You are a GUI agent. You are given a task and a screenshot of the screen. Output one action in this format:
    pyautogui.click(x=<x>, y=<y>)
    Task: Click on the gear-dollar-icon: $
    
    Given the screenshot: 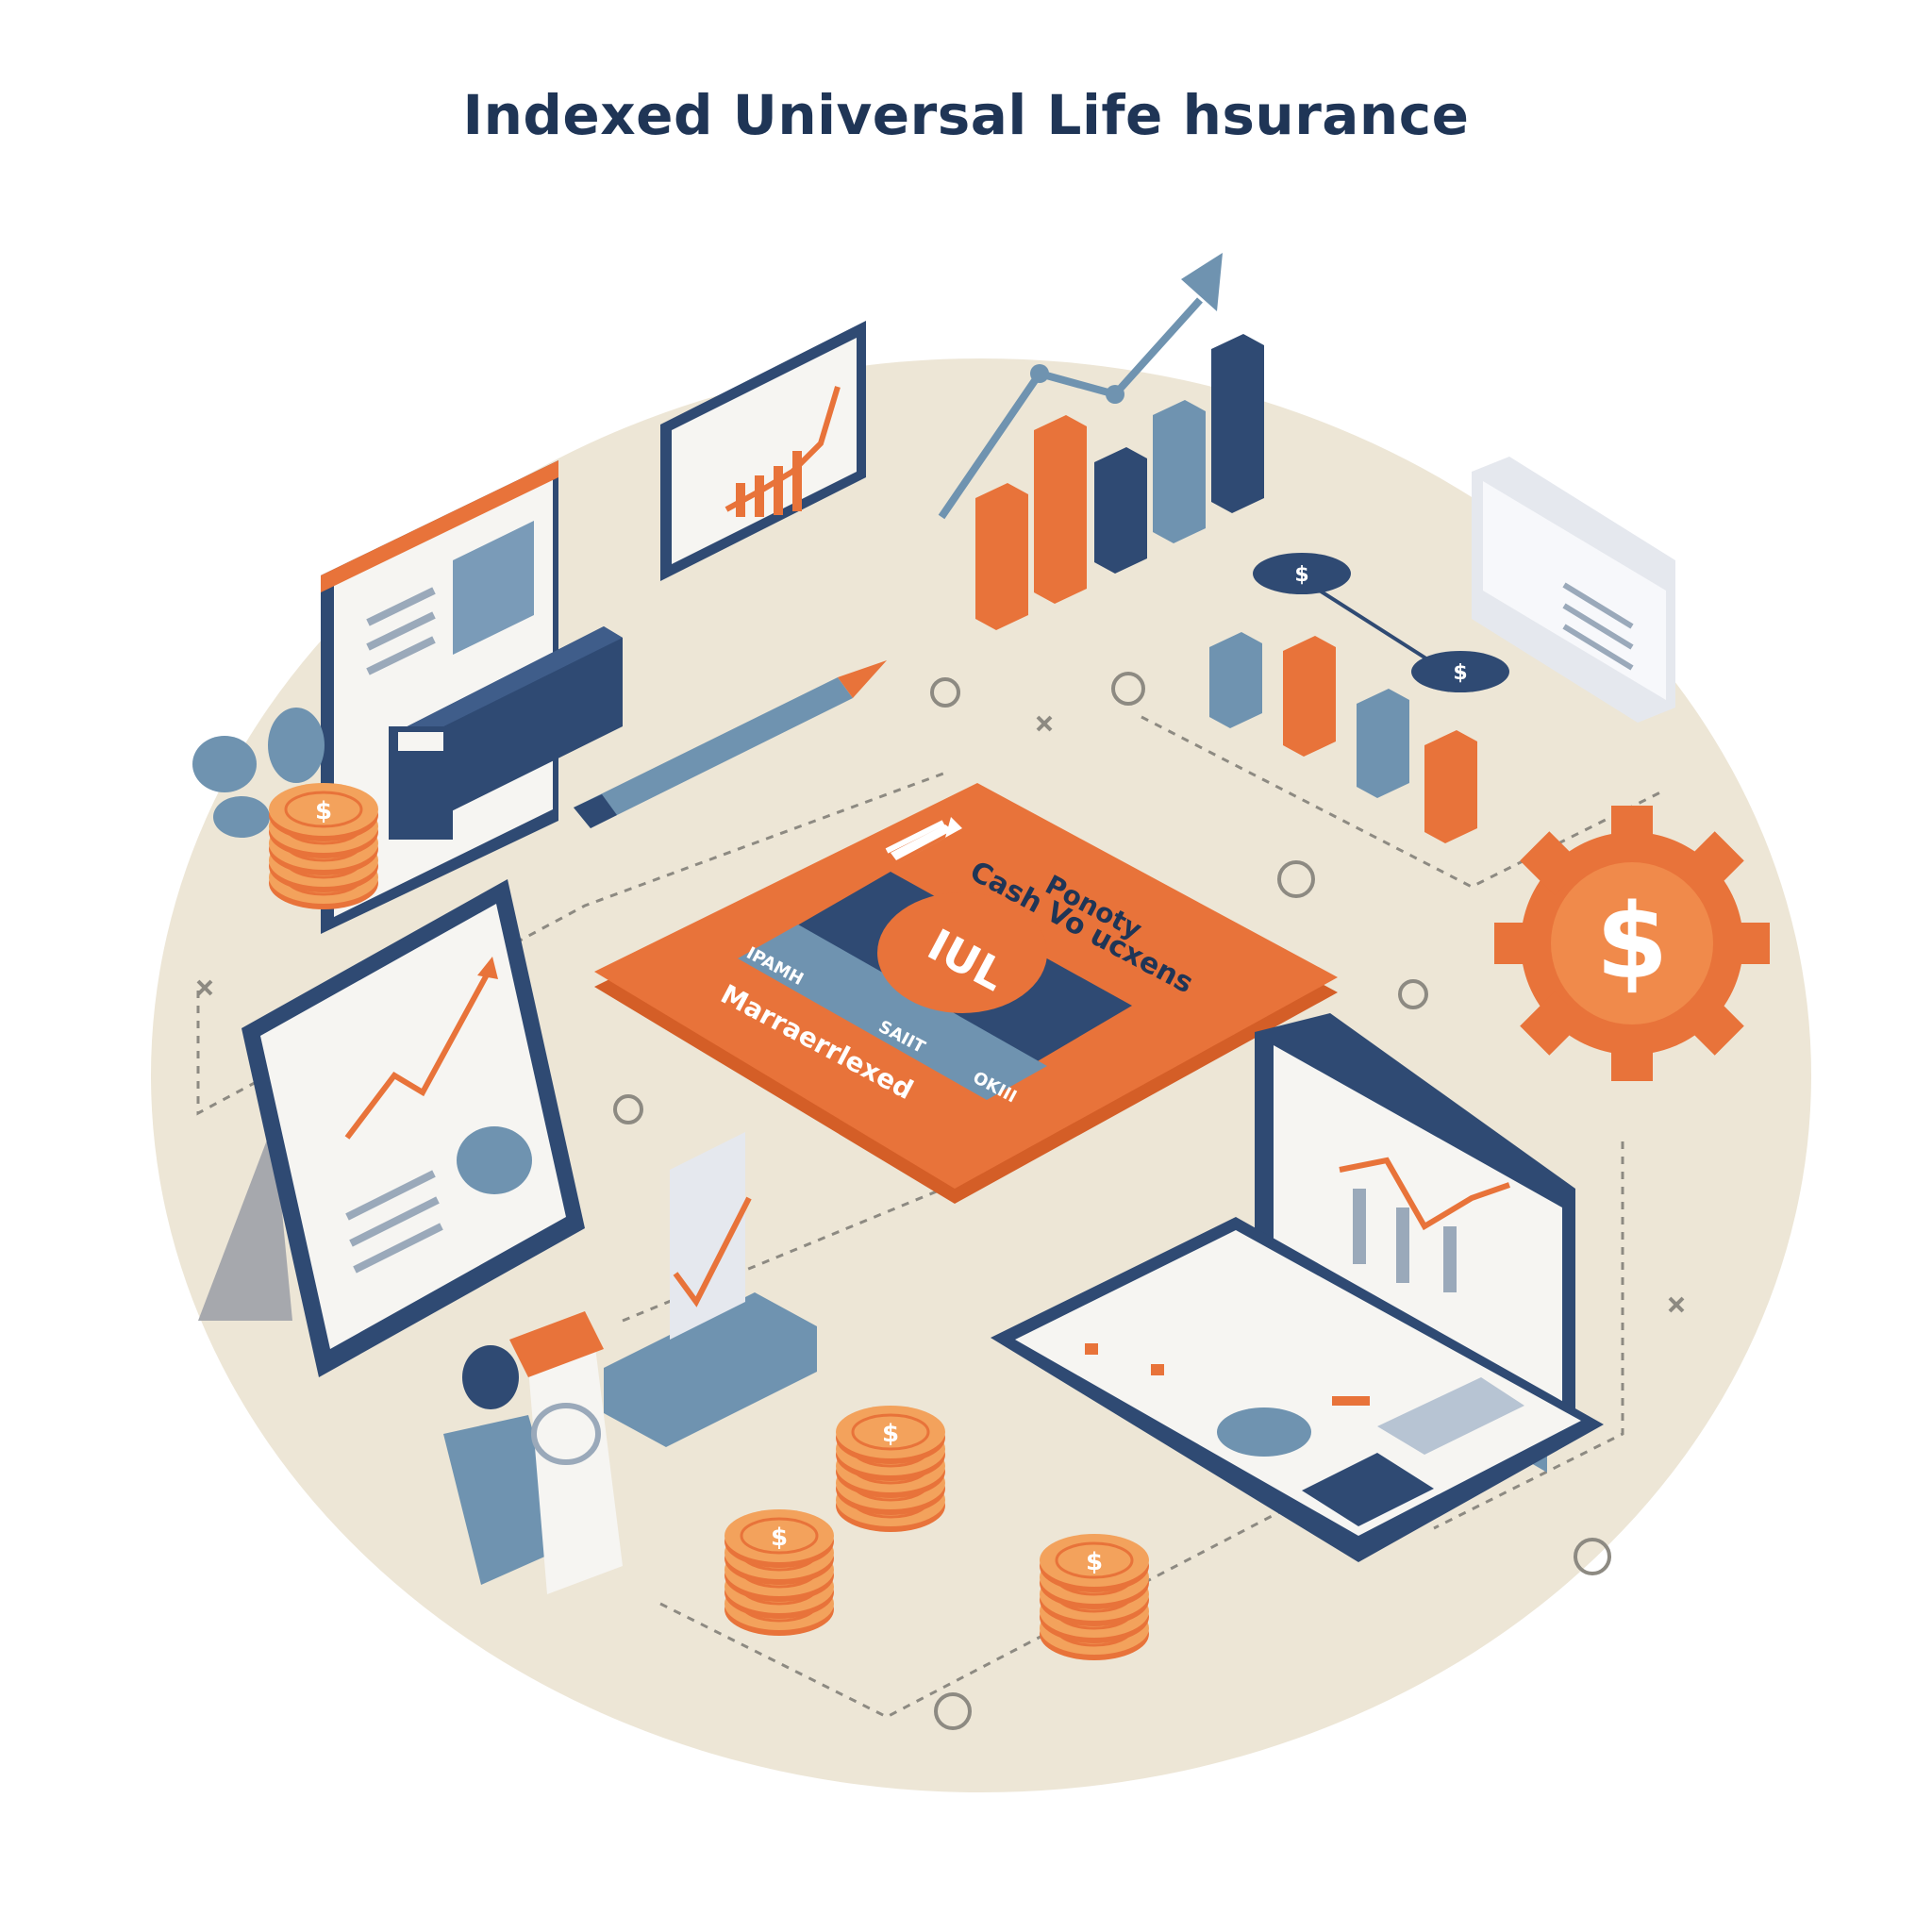 What is the action you would take?
    pyautogui.click(x=1632, y=943)
    